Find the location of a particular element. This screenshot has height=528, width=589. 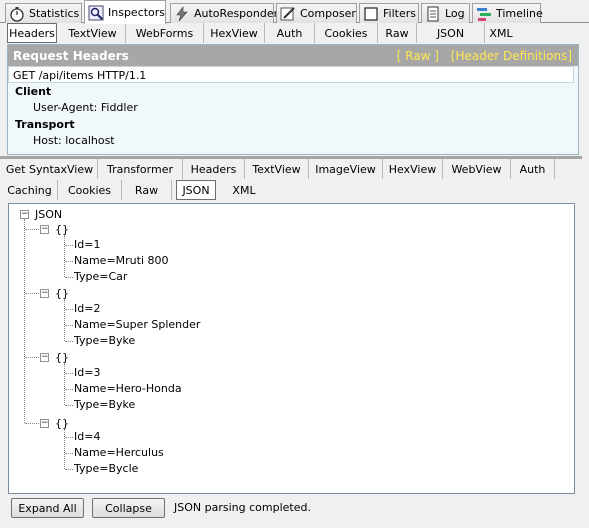

tree-field-node: Id=1 is located at coordinates (87, 244).